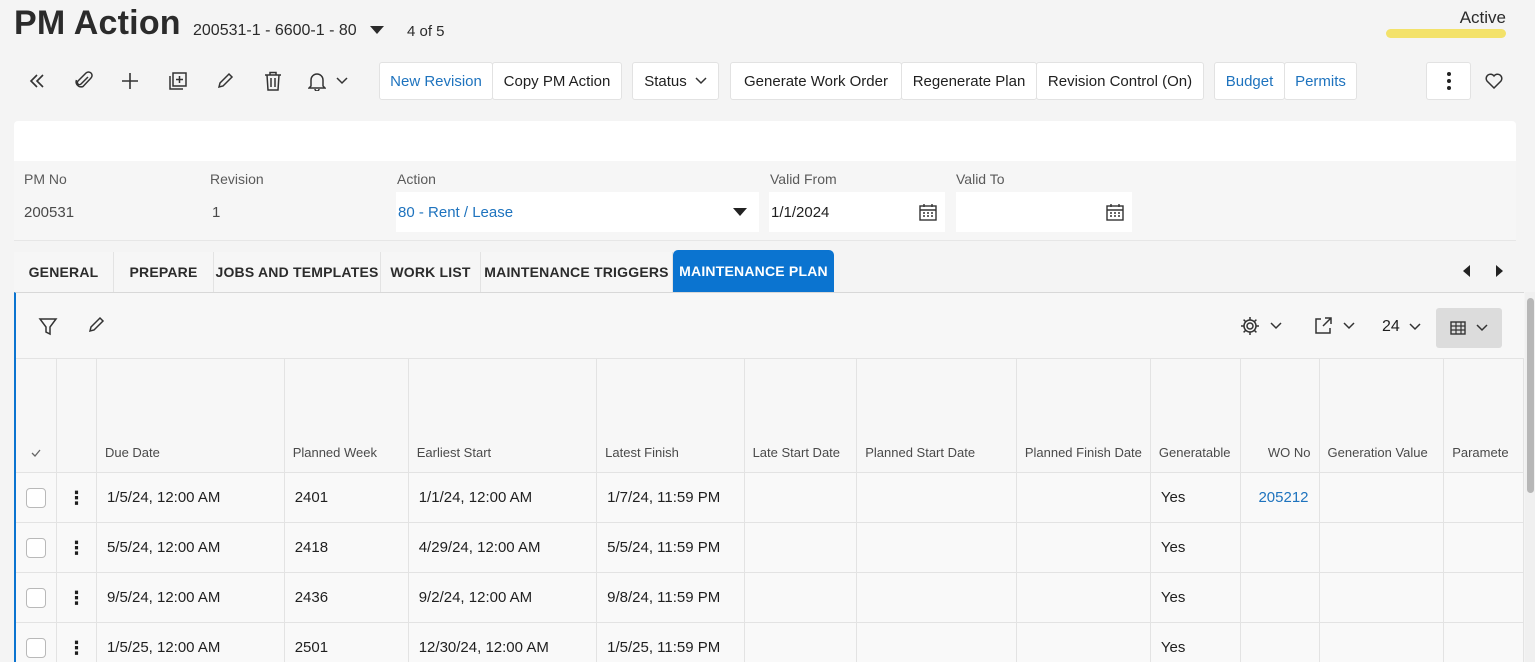 The width and height of the screenshot is (1535, 662). What do you see at coordinates (503, 497) in the screenshot?
I see `cell-earliest-start: 1/1/24, 12:00 AM` at bounding box center [503, 497].